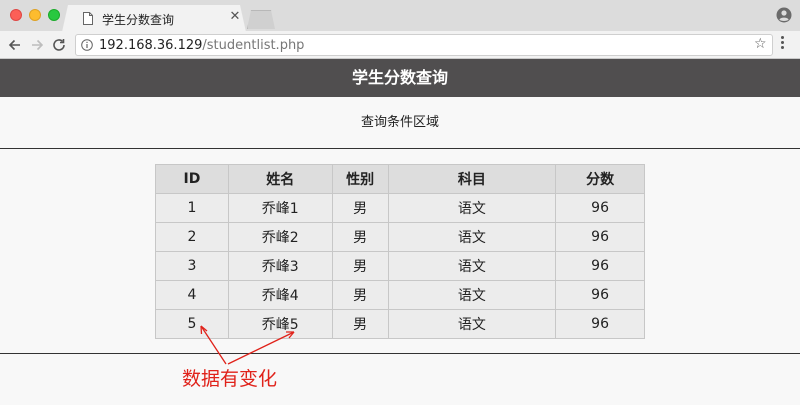  I want to click on profile-icon, so click(784, 15).